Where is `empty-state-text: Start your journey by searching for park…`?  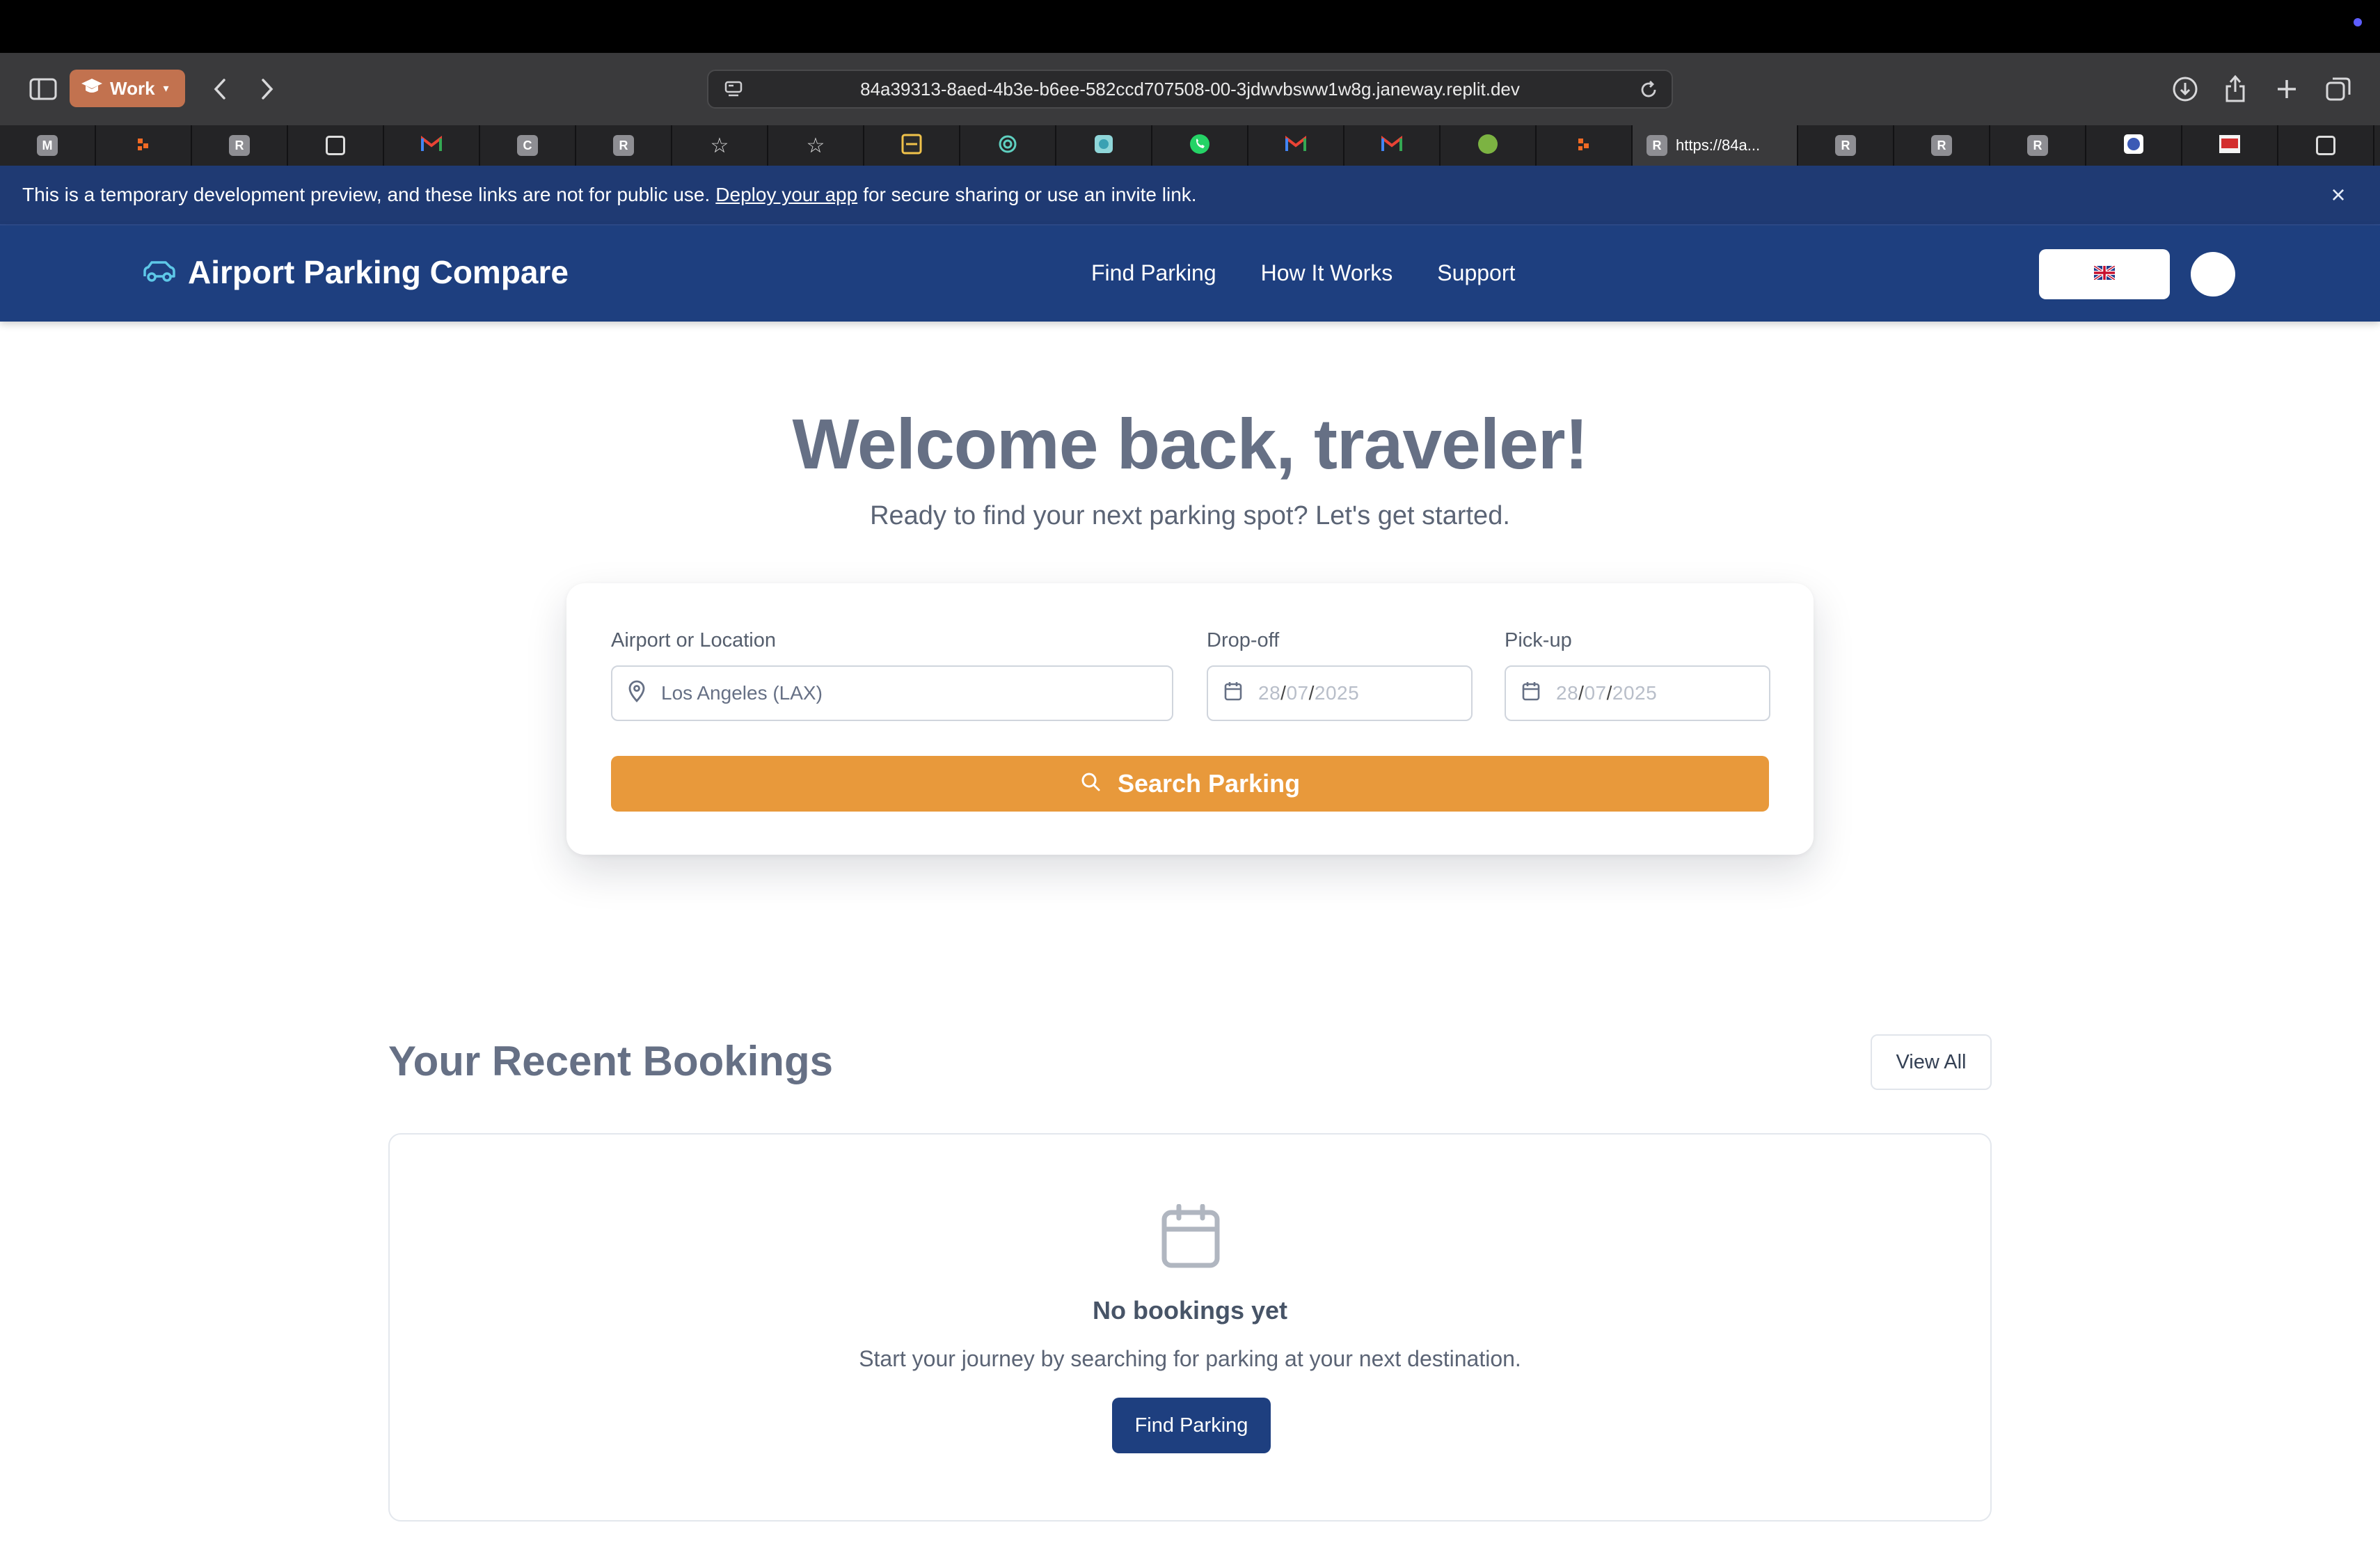 empty-state-text: Start your journey by searching for park… is located at coordinates (1190, 1358).